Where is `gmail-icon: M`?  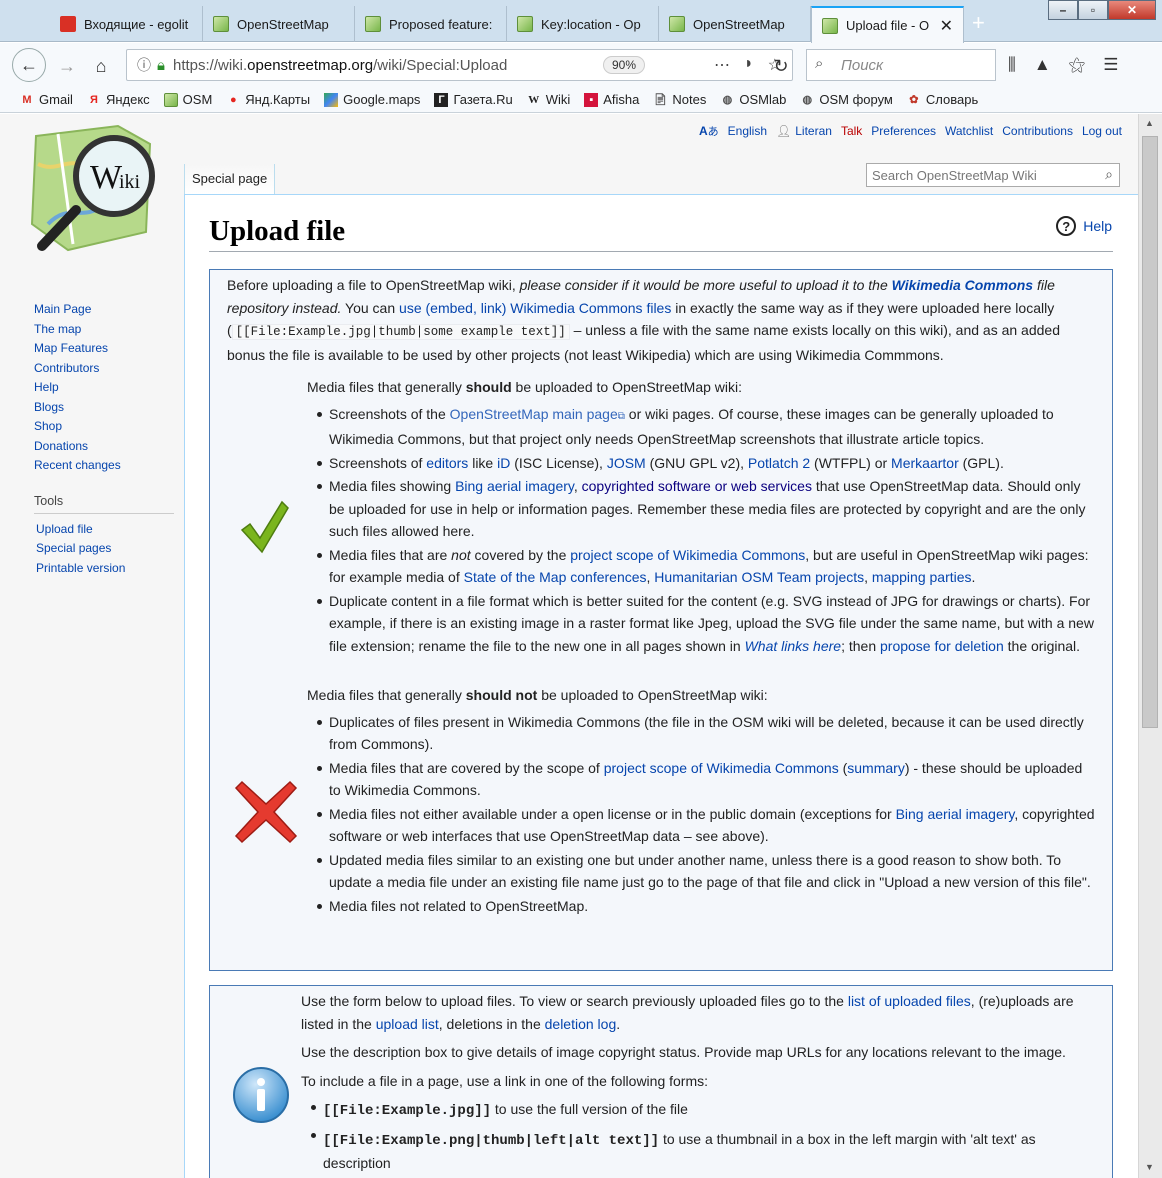 gmail-icon: M is located at coordinates (27, 99).